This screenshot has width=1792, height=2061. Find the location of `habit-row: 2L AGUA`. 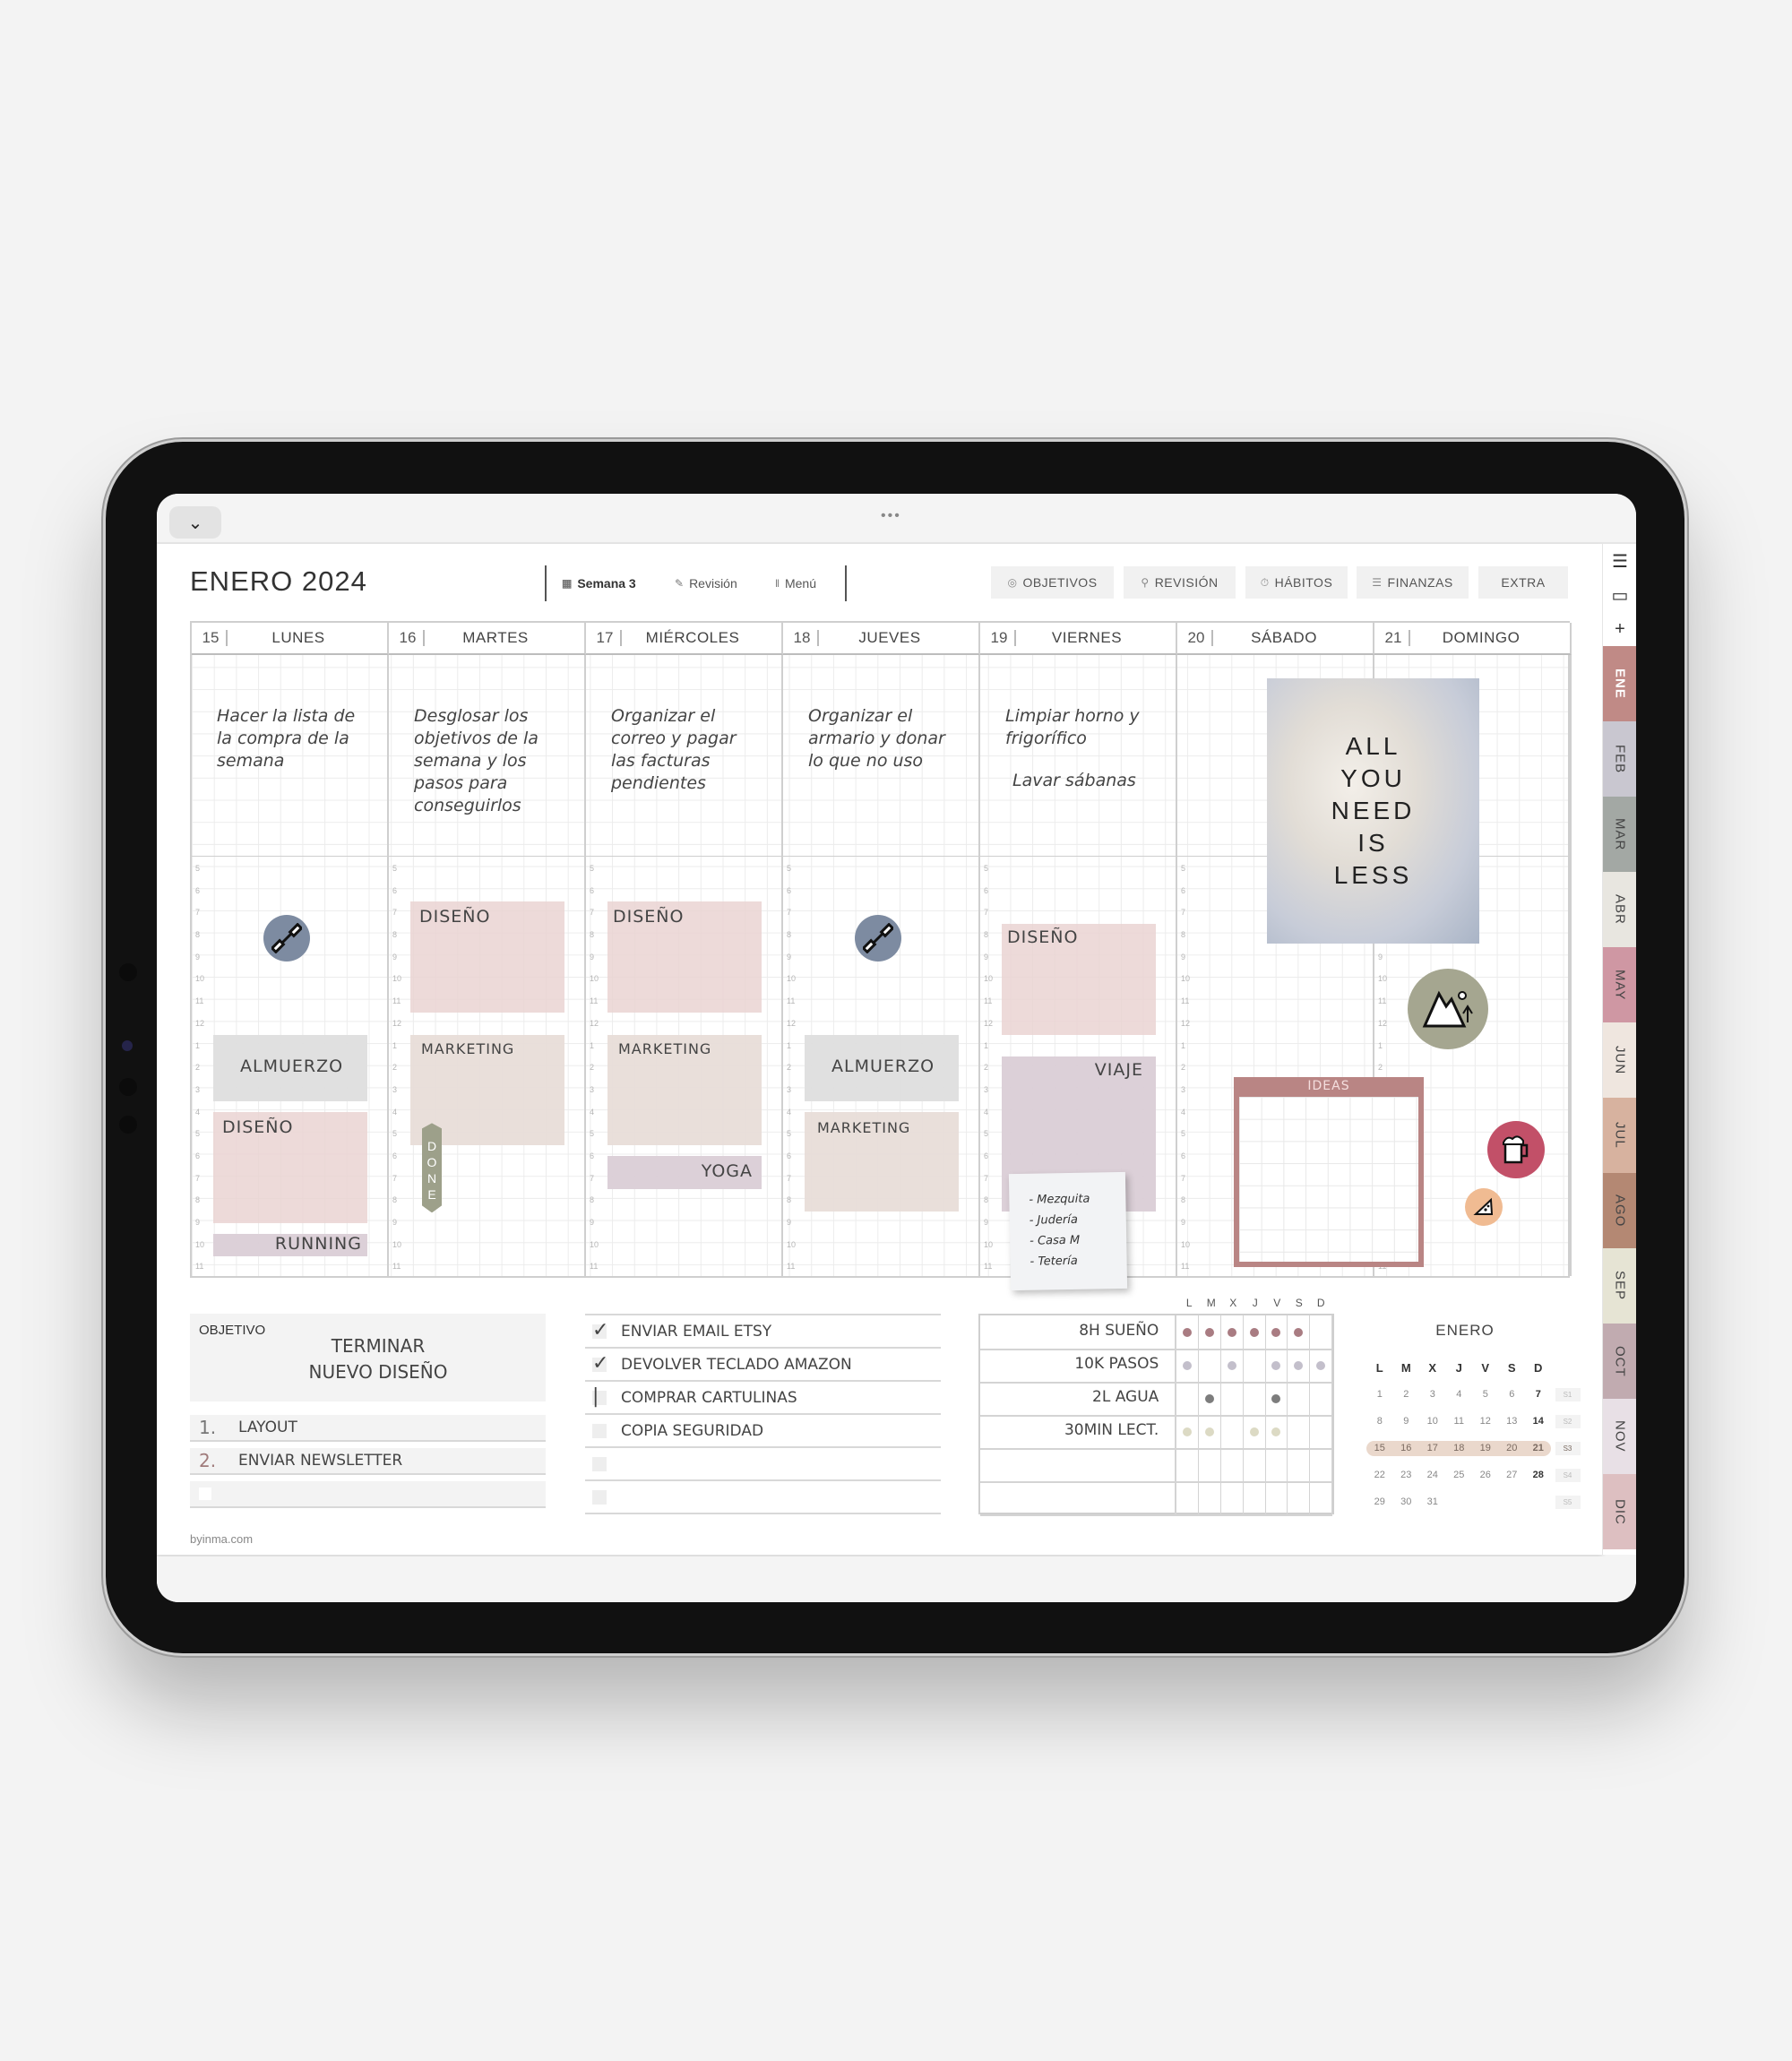

habit-row: 2L AGUA is located at coordinates (1156, 1399).